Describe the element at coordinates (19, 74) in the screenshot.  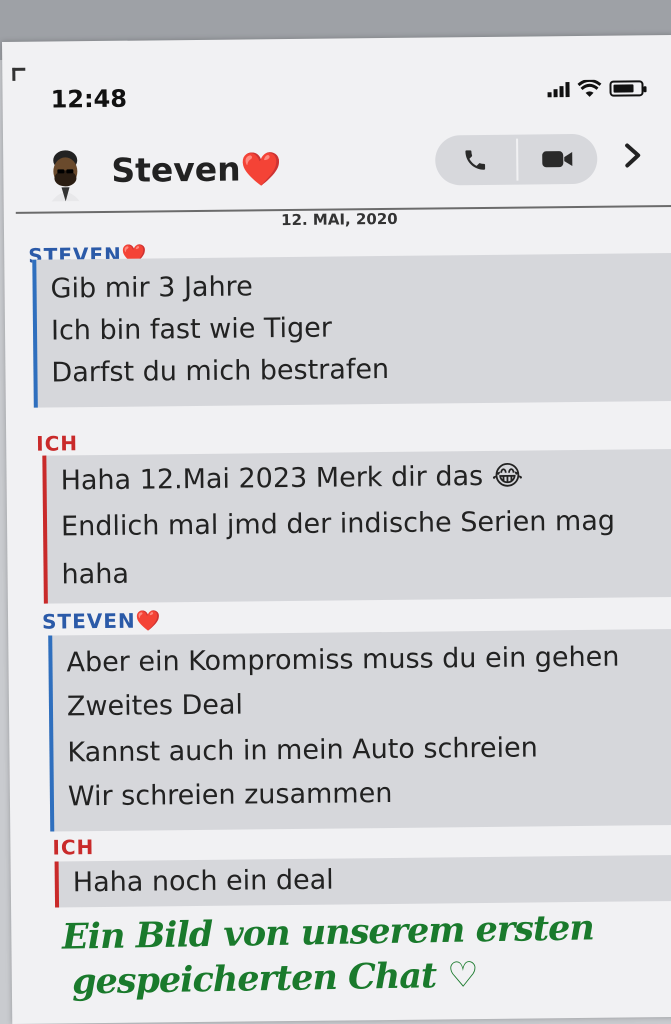
I see `corner-mark` at that location.